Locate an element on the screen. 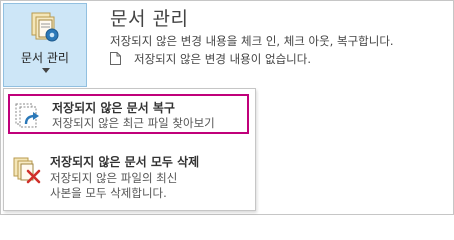 The width and height of the screenshot is (454, 240). status-text: 저장되지 않은 변경 내용이 없습니다. is located at coordinates (222, 59).